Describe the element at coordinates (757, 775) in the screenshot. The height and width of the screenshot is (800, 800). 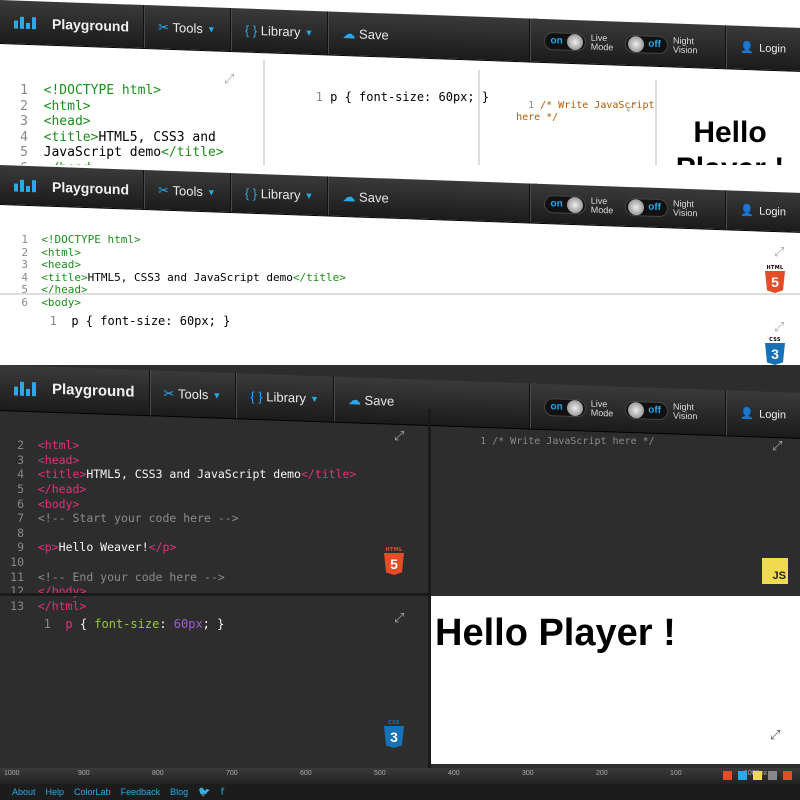
I see `layout-switcher` at that location.